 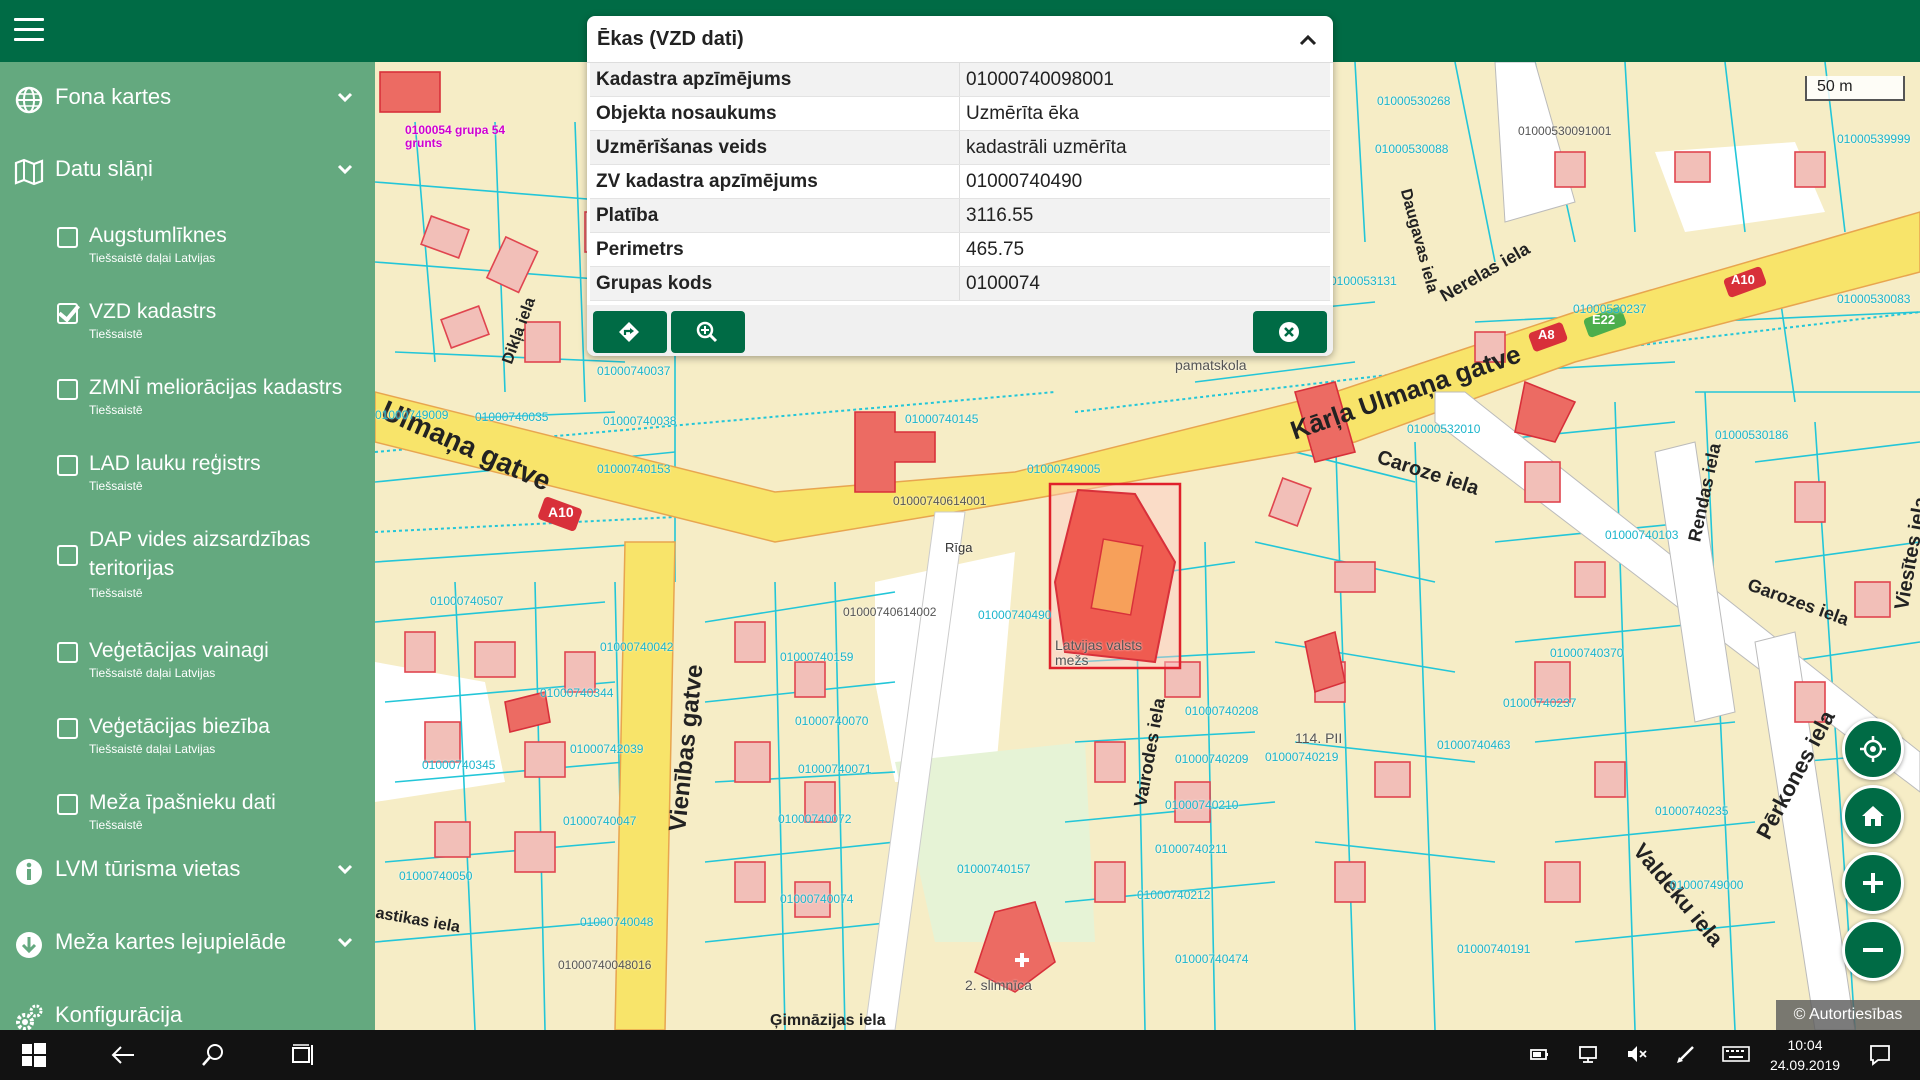 What do you see at coordinates (775, 147) in the screenshot?
I see `attribute-key: Uzmērīšanas veids` at bounding box center [775, 147].